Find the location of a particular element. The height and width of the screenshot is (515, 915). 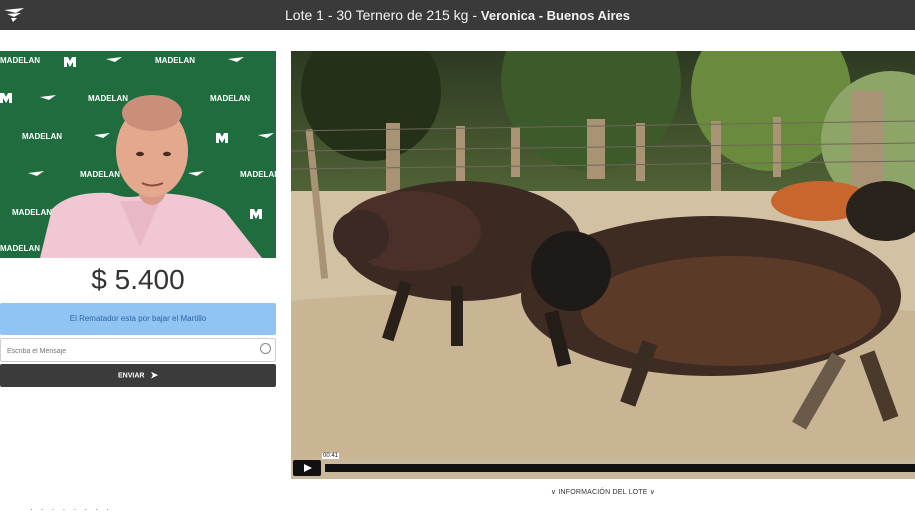

video-time: 00:41 is located at coordinates (331, 456).